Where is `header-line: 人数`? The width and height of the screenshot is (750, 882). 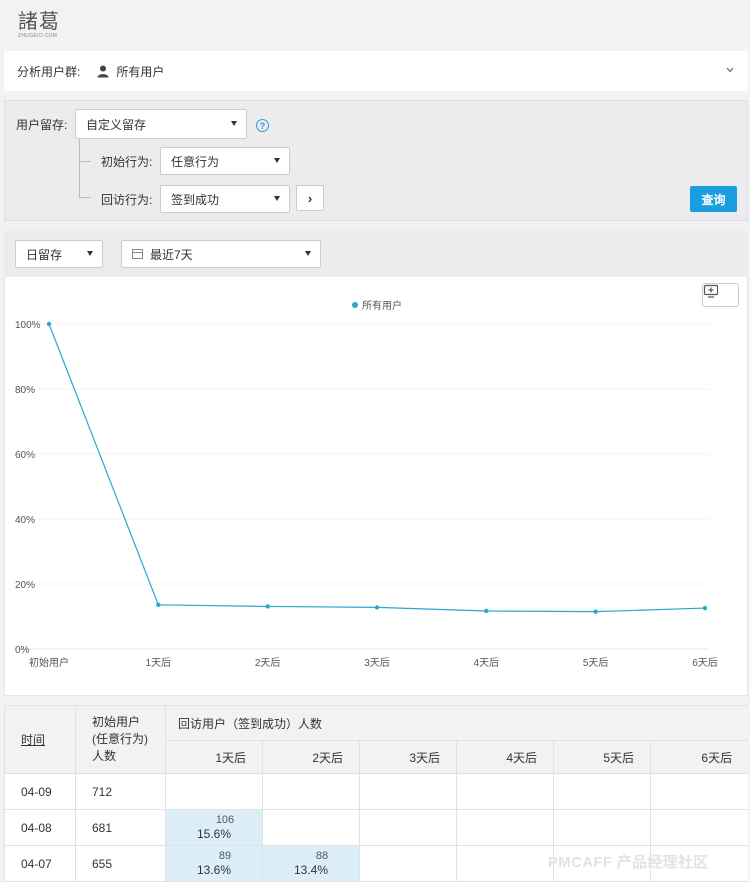 header-line: 人数 is located at coordinates (104, 756).